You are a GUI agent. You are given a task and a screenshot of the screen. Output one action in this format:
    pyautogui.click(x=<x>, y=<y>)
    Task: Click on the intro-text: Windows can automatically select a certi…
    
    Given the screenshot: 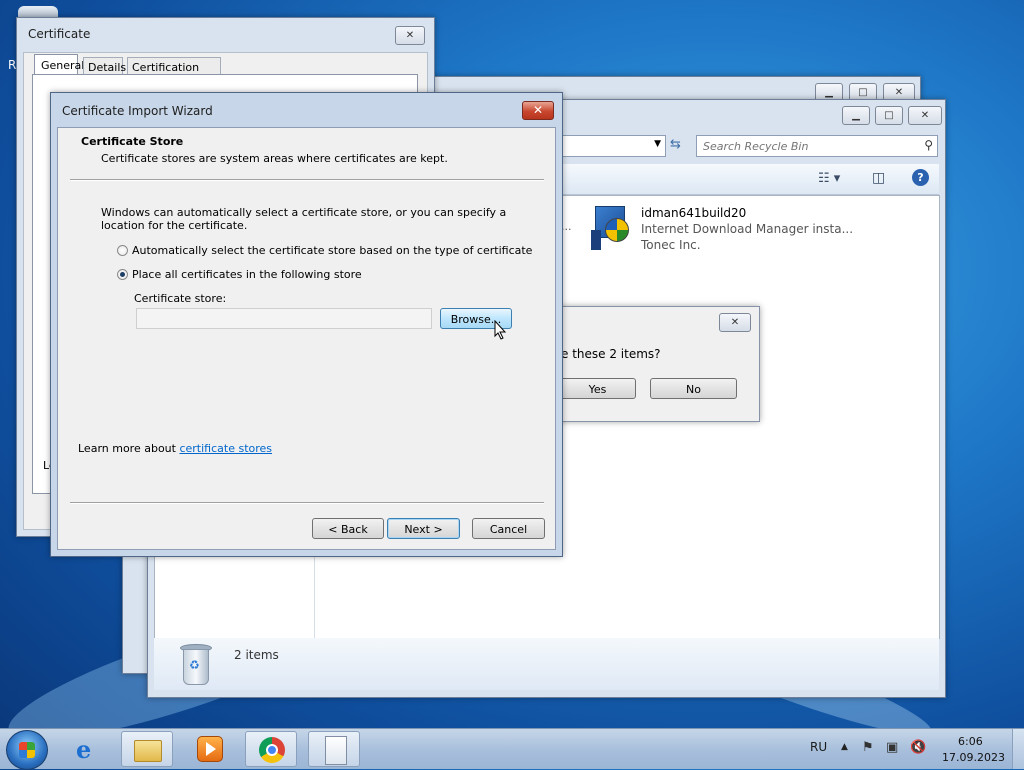 What is the action you would take?
    pyautogui.click(x=304, y=219)
    